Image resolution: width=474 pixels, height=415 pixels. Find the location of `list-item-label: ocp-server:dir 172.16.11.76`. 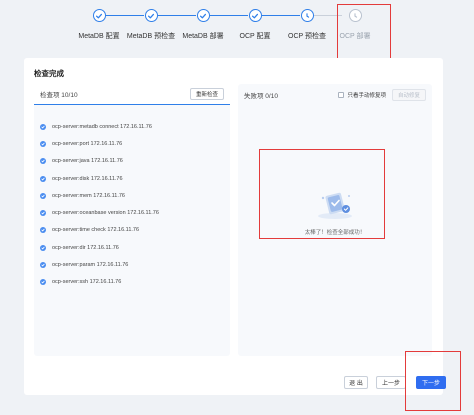

list-item-label: ocp-server:dir 172.16.11.76 is located at coordinates (85, 247).